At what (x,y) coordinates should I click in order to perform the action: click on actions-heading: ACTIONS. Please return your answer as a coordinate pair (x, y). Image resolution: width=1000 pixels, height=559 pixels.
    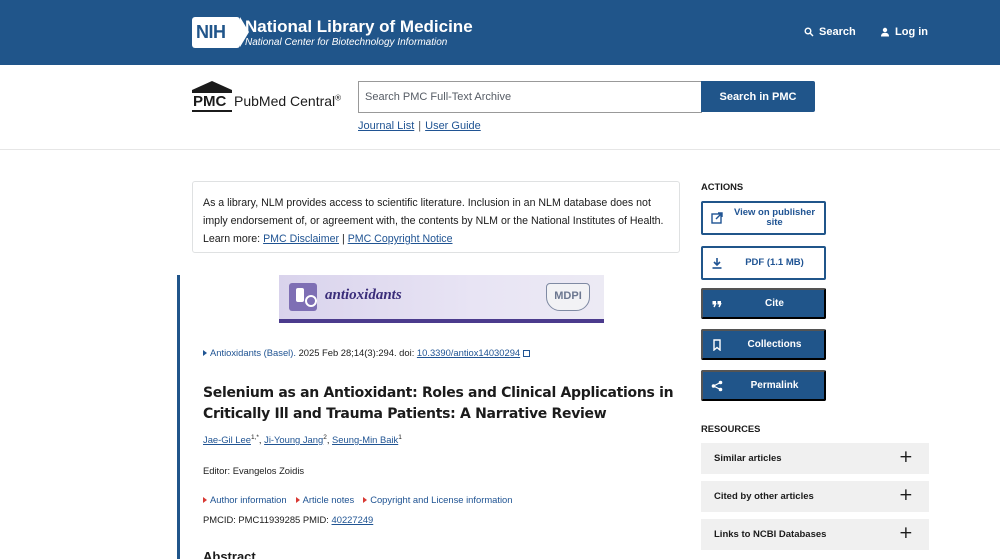
    Looking at the image, I should click on (722, 186).